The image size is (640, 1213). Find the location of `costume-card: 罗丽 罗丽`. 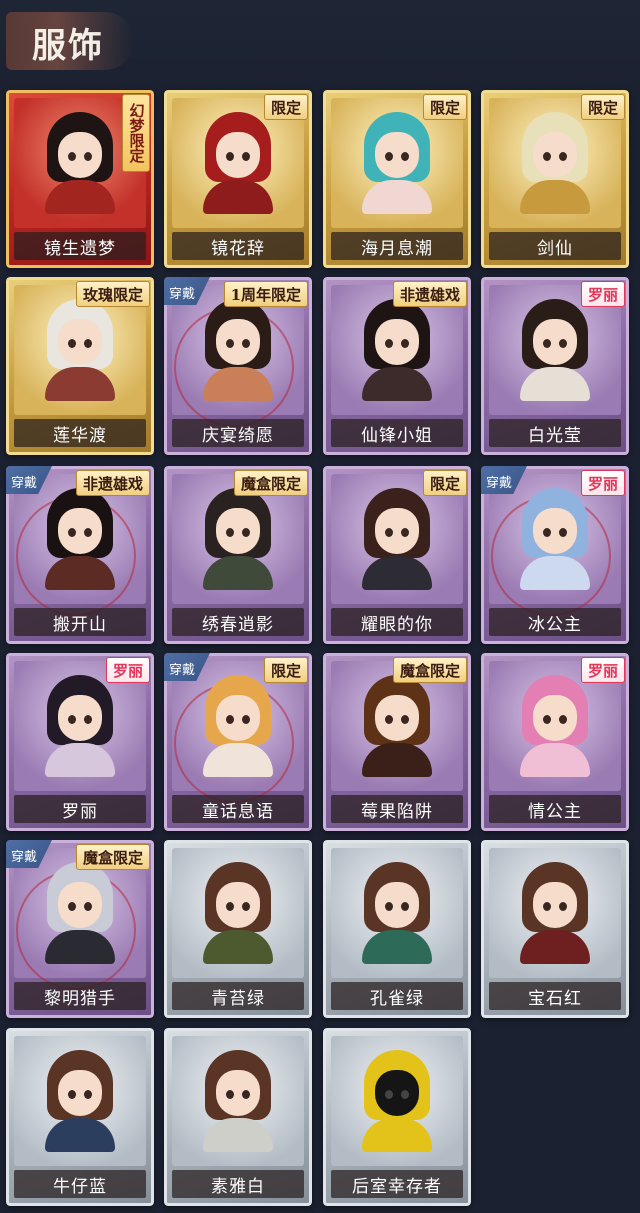

costume-card: 罗丽 罗丽 is located at coordinates (80, 742).